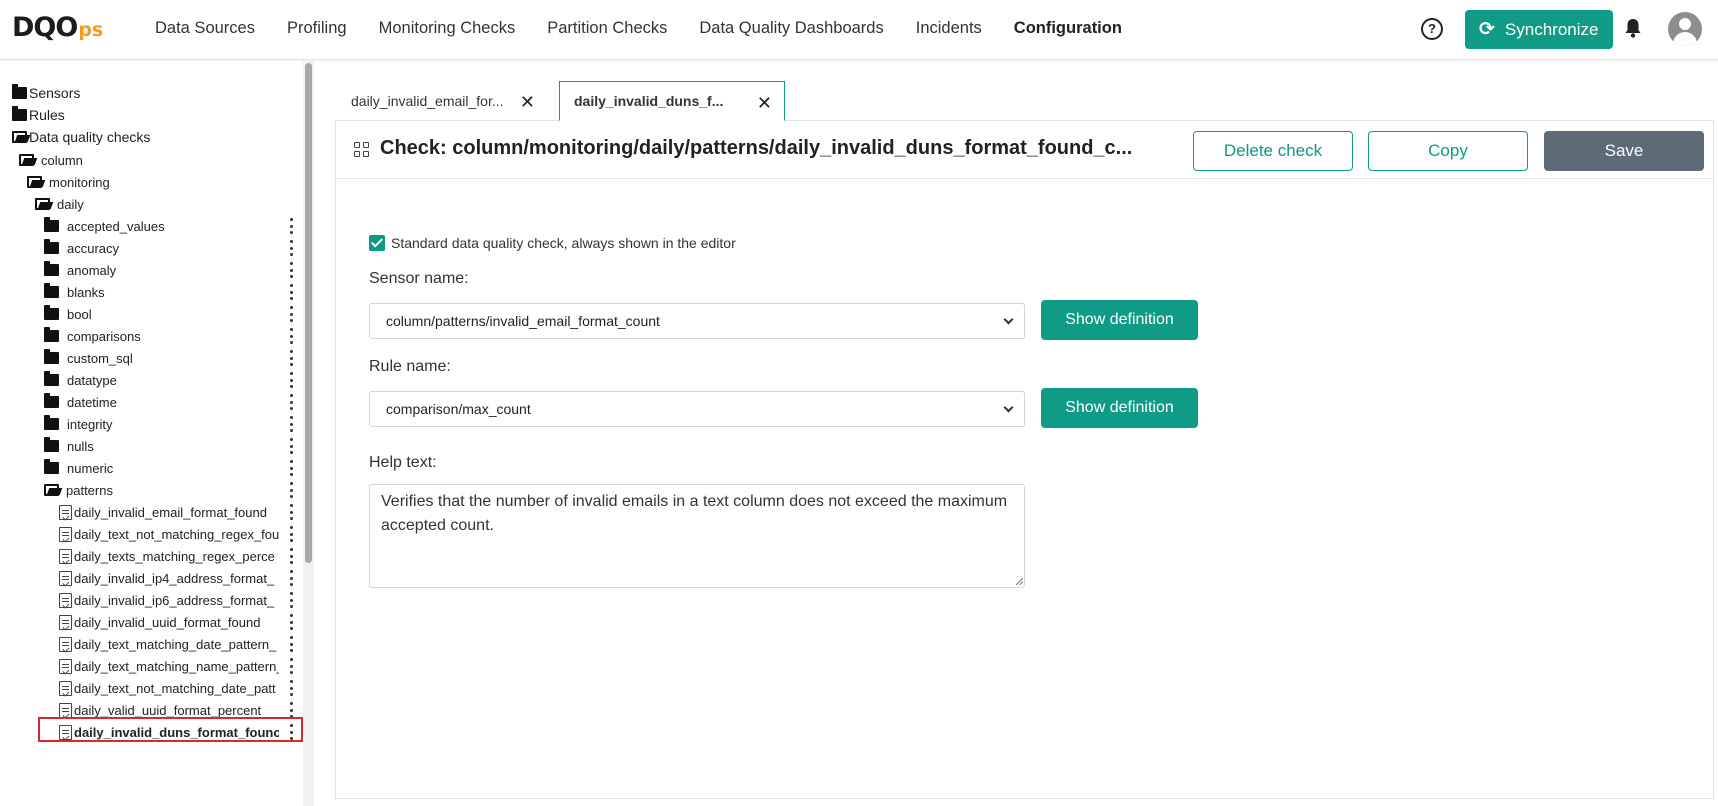 Image resolution: width=1718 pixels, height=806 pixels. What do you see at coordinates (81, 248) in the screenshot?
I see `tree-item-category: accuracy` at bounding box center [81, 248].